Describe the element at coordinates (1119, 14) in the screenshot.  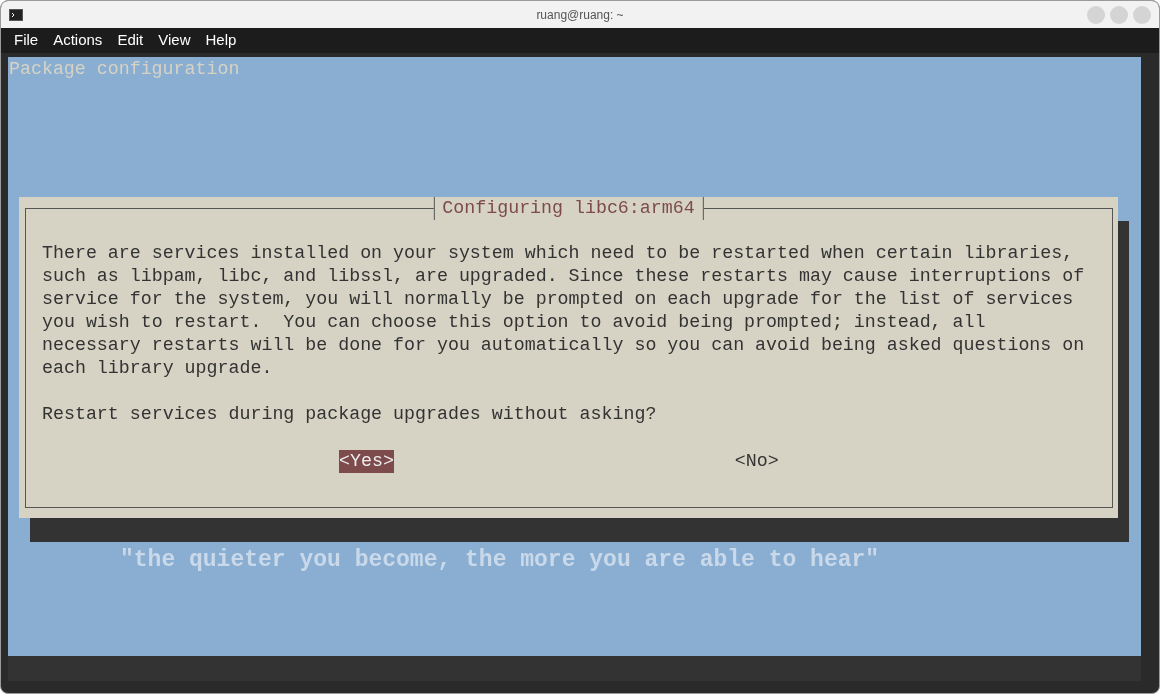
I see `maximize-button` at that location.